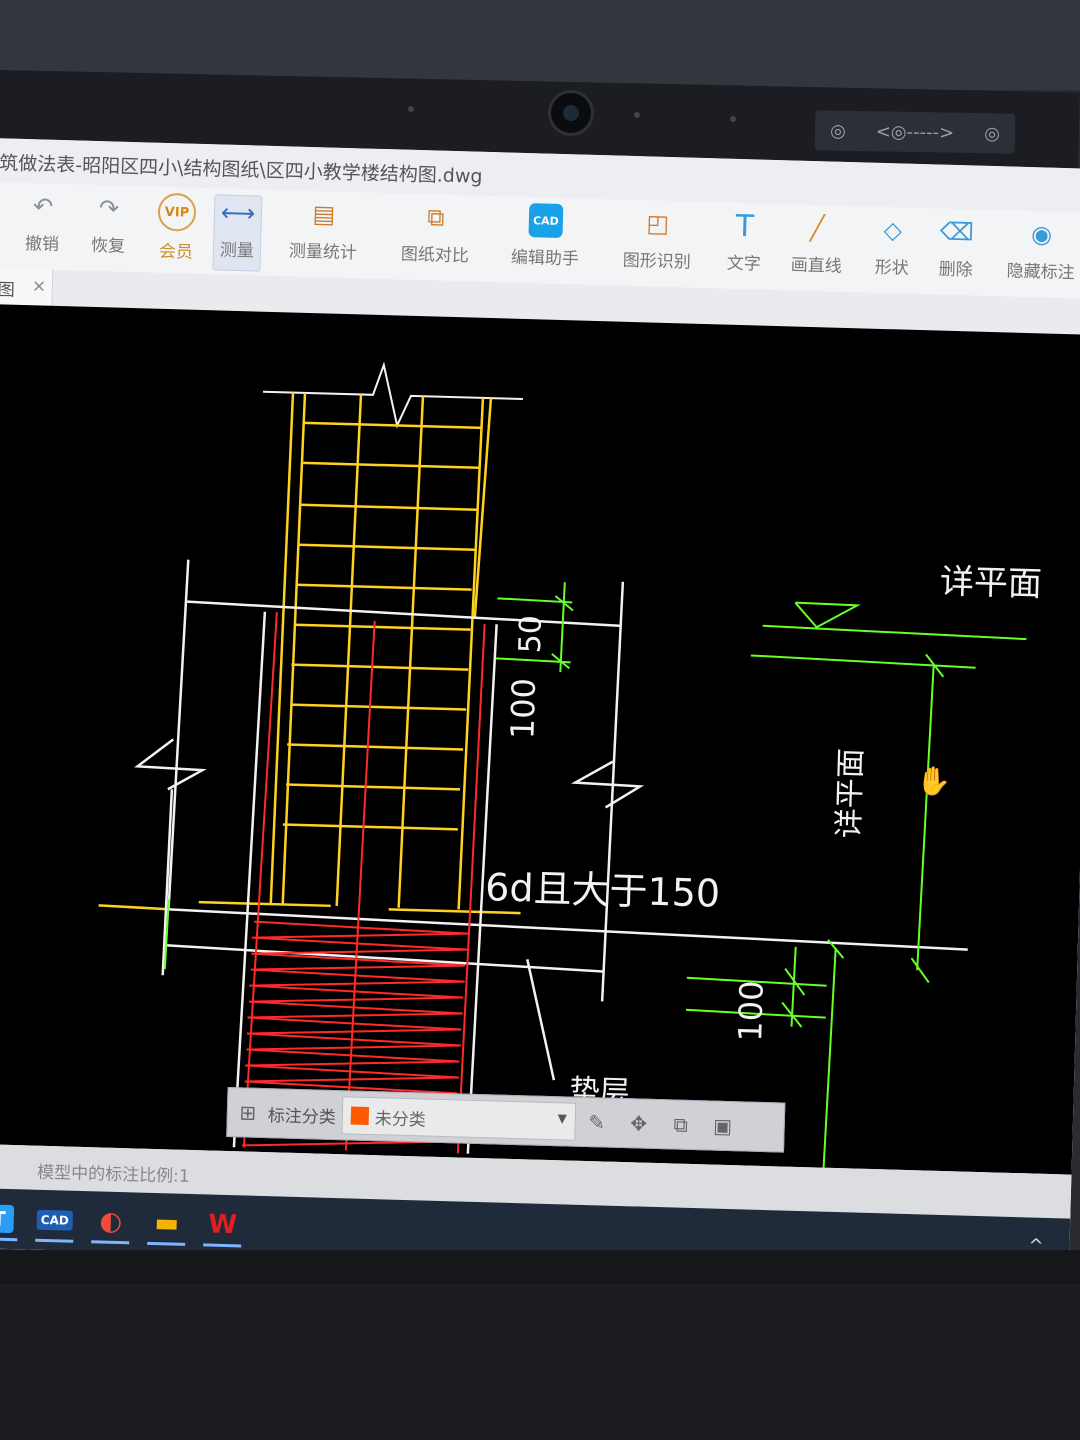 The image size is (1080, 1440). Describe the element at coordinates (837, 131) in the screenshot. I see `camera-off-icon: ◎` at that location.